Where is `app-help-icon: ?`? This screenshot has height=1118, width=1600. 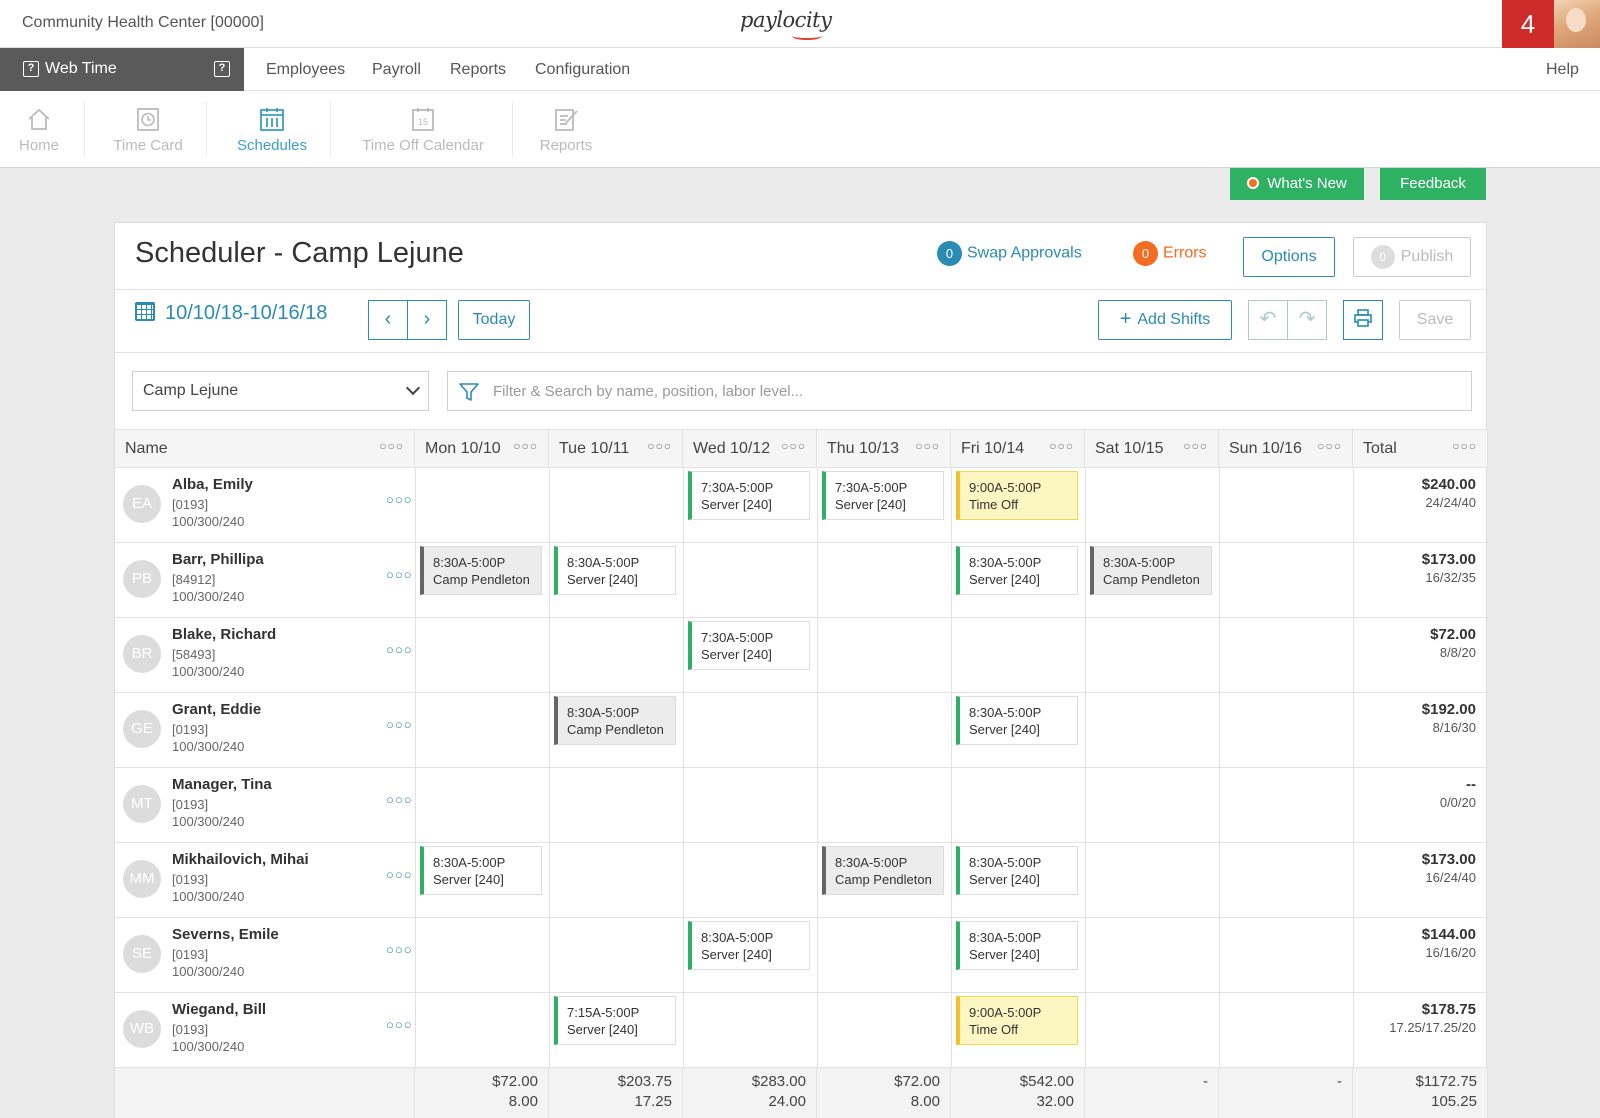
app-help-icon: ? is located at coordinates (222, 69).